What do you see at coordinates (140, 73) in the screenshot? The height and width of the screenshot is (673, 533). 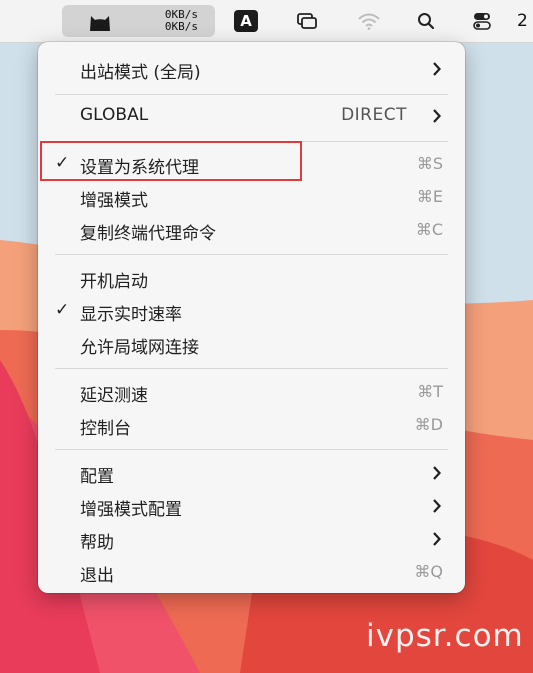 I see `menu-item-label: 出站模式 (全局)` at bounding box center [140, 73].